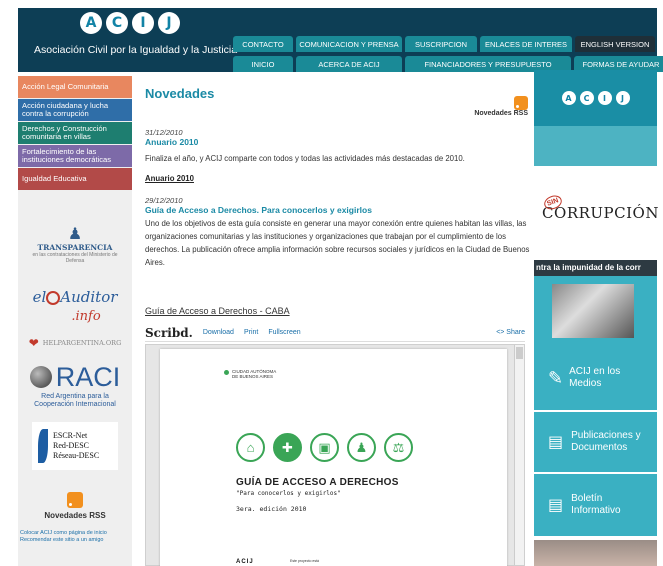 This screenshot has height=566, width=663. What do you see at coordinates (75, 179) in the screenshot?
I see `sidebar-item-igualdad-educativa: Igualdad Educativa` at bounding box center [75, 179].